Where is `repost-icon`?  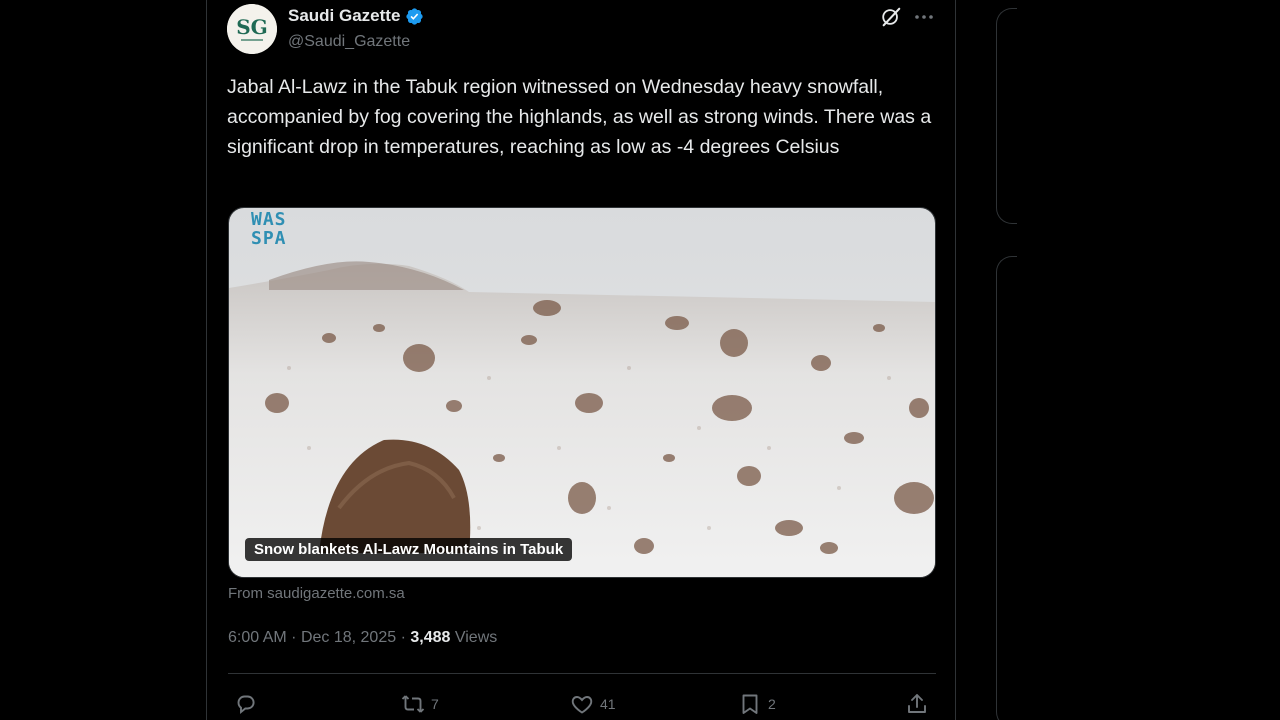
repost-icon is located at coordinates (413, 704).